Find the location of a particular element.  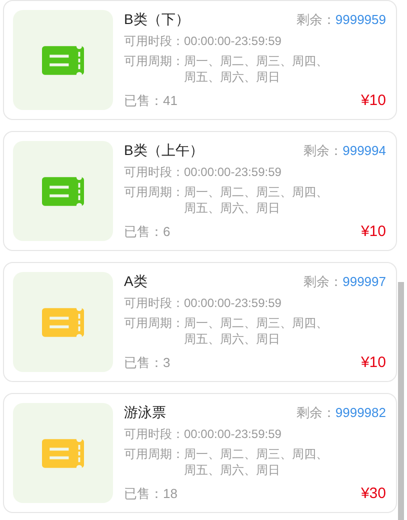

remaining-count: 9999959 is located at coordinates (360, 19).